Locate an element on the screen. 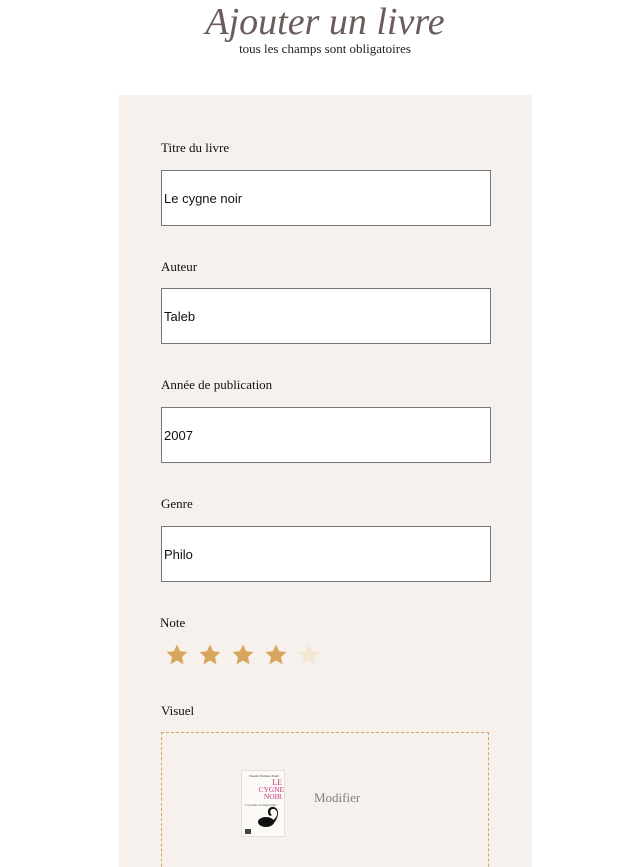  cover-subtitle: La puissance de l'imprévisible is located at coordinates (261, 805).